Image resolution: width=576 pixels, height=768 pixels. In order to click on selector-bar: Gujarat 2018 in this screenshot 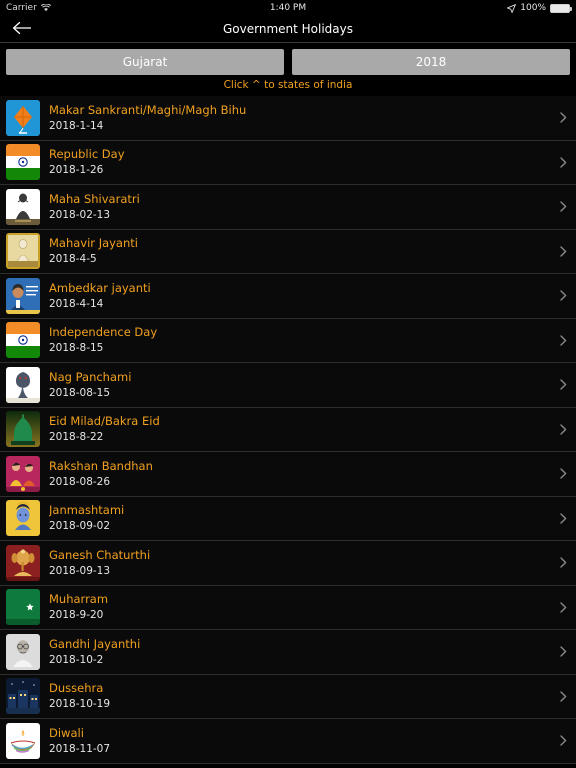, I will do `click(288, 59)`.